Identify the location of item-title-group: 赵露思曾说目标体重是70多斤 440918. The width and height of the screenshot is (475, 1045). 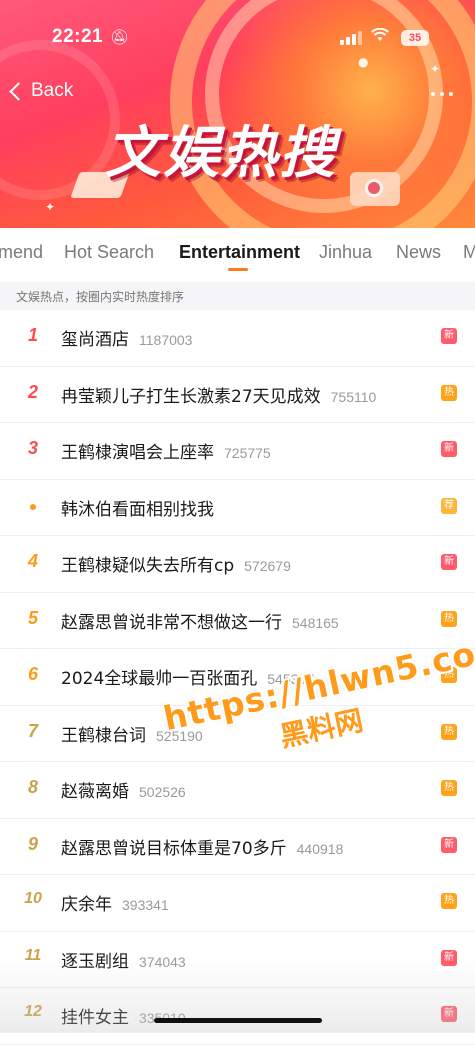
(202, 846).